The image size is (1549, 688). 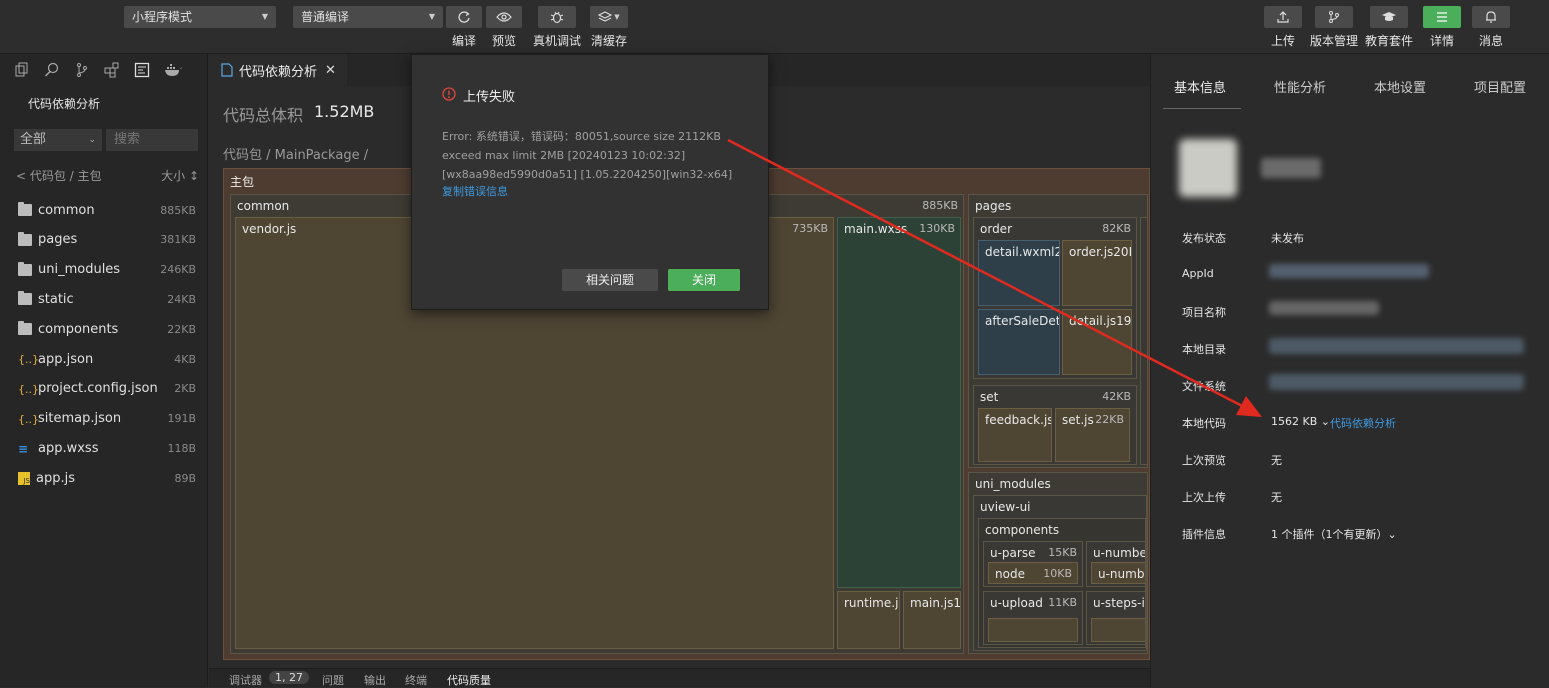 I want to click on node-name: set, so click(x=989, y=397).